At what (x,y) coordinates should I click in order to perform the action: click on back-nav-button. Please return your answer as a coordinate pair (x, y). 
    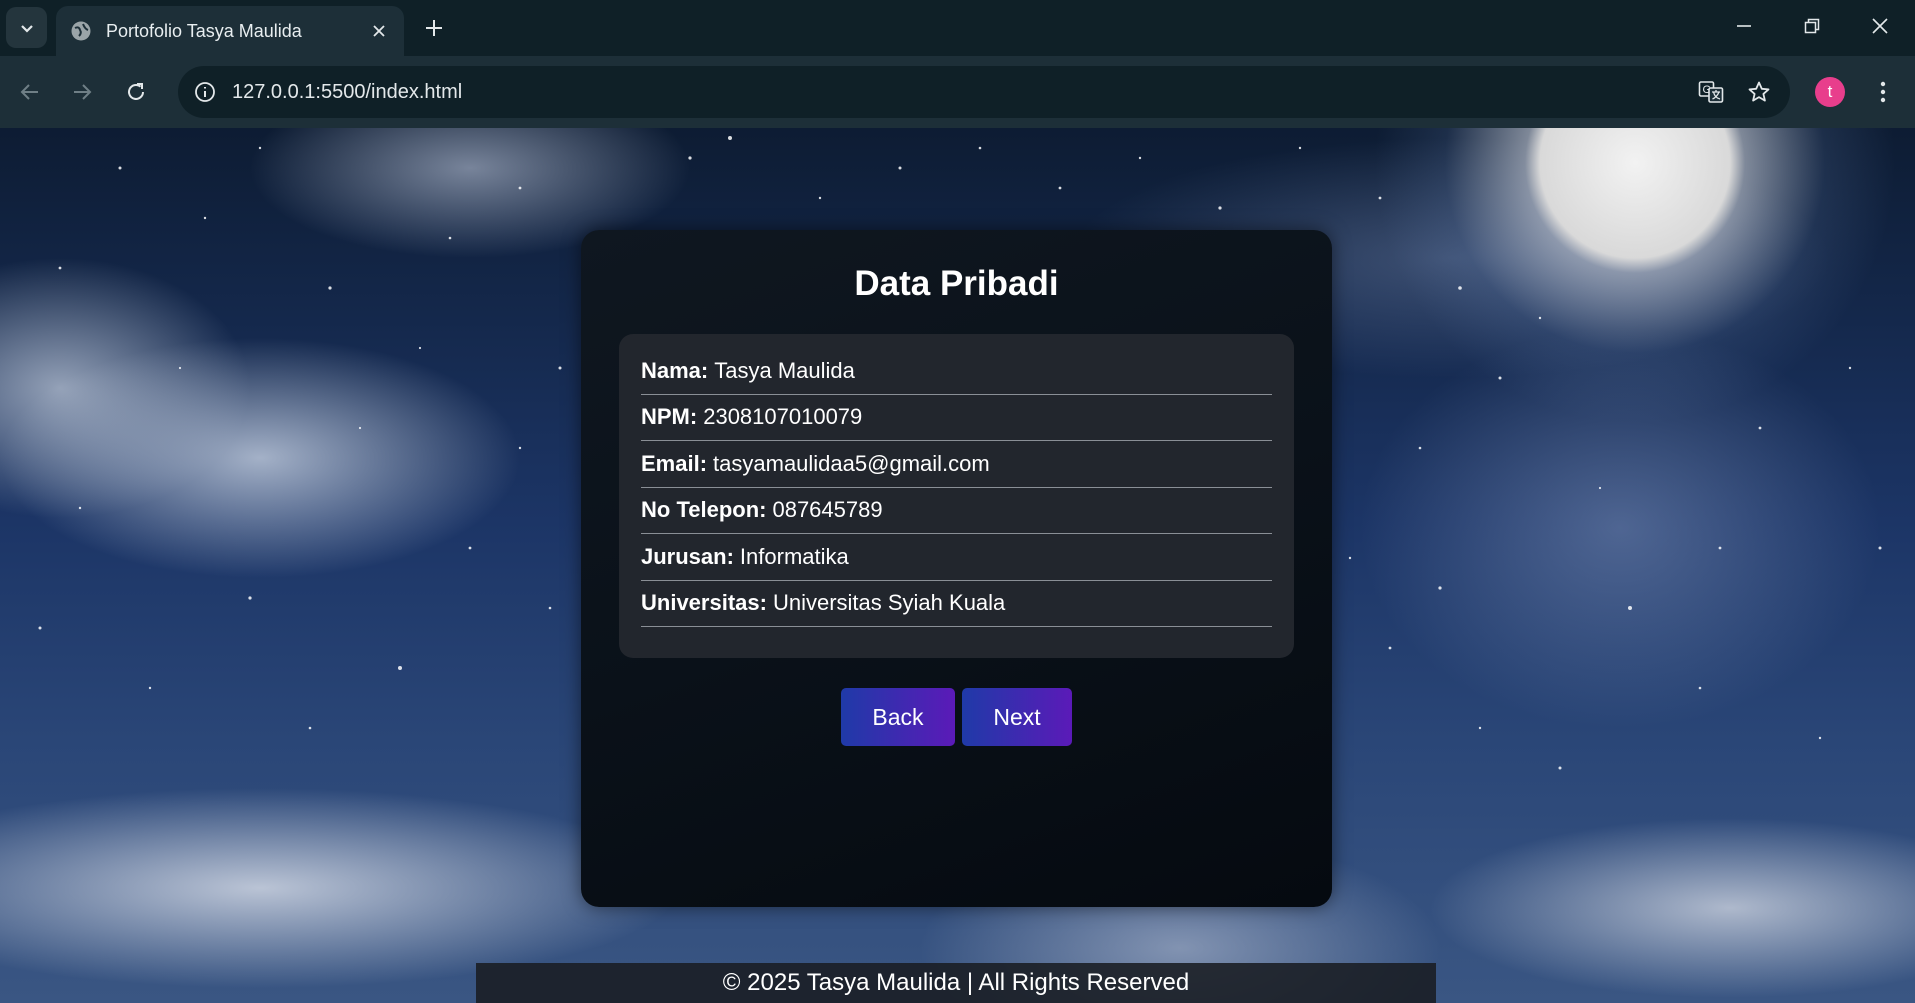
    Looking at the image, I should click on (30, 92).